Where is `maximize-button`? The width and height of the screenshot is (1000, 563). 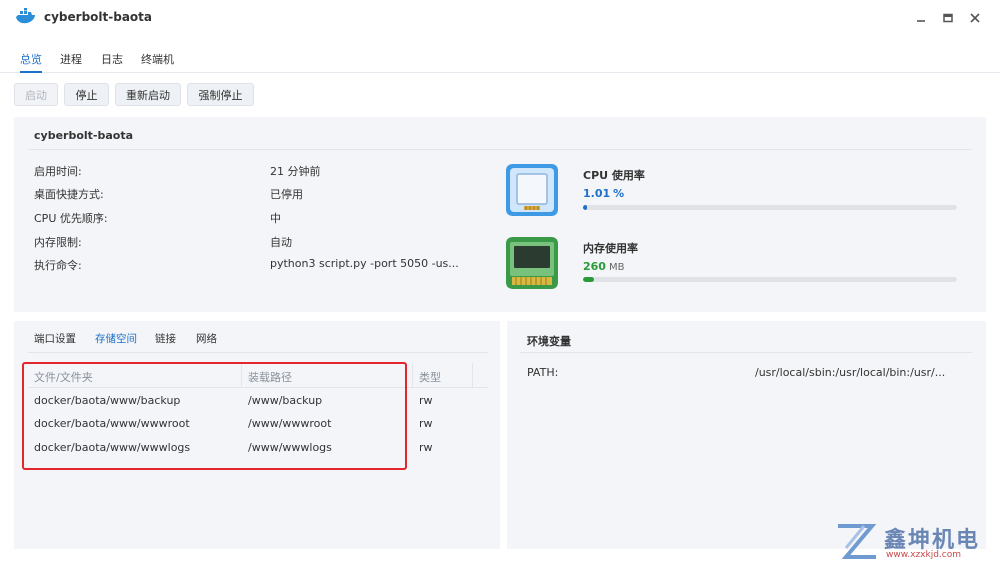 maximize-button is located at coordinates (948, 18).